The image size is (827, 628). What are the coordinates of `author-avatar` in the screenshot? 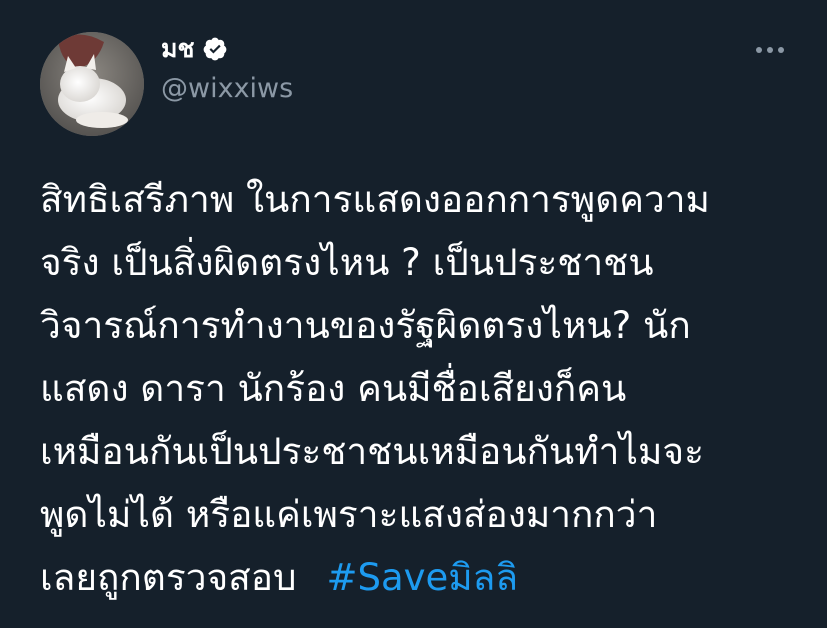 It's located at (92, 84).